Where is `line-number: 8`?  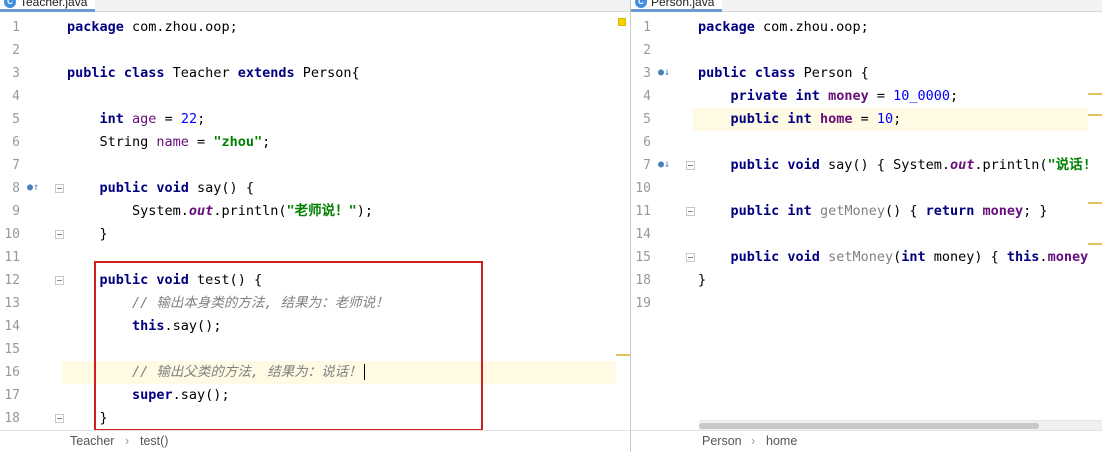
line-number: 8 is located at coordinates (16, 188).